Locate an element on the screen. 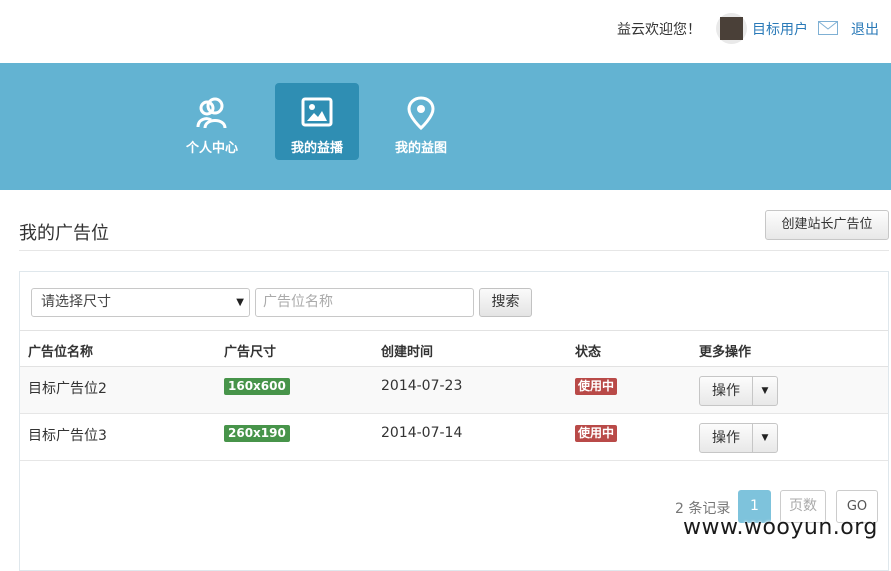  search-button: 搜索 is located at coordinates (505, 302).